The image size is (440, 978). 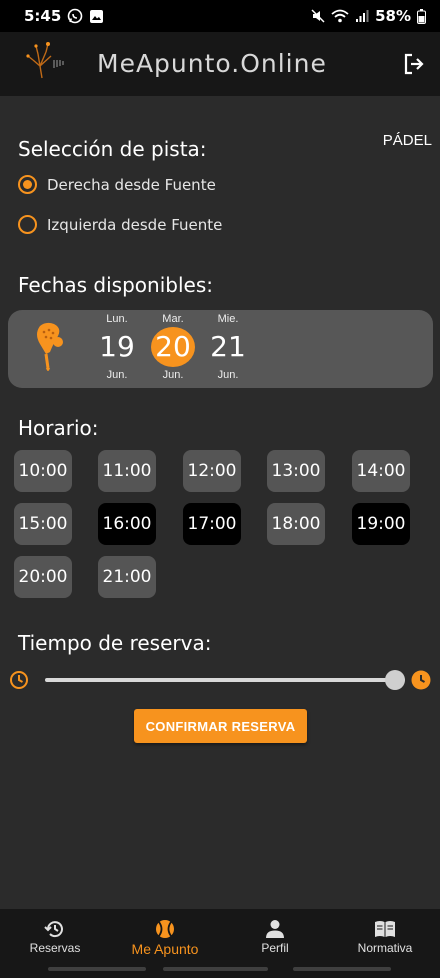 I want to click on date-number: 21, so click(x=228, y=346).